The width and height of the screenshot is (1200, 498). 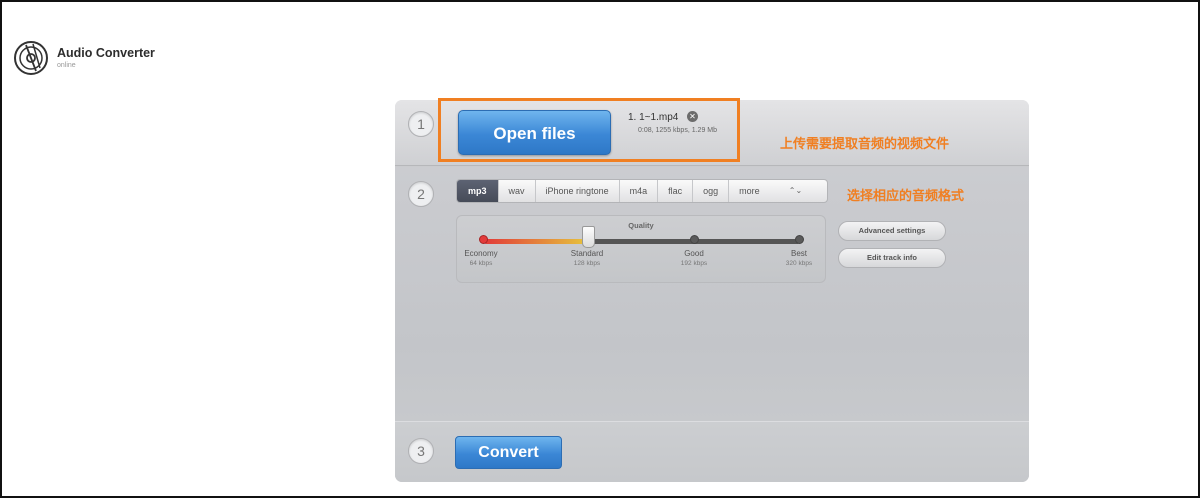 I want to click on quality-level-best: Best 320 kbps, so click(x=799, y=258).